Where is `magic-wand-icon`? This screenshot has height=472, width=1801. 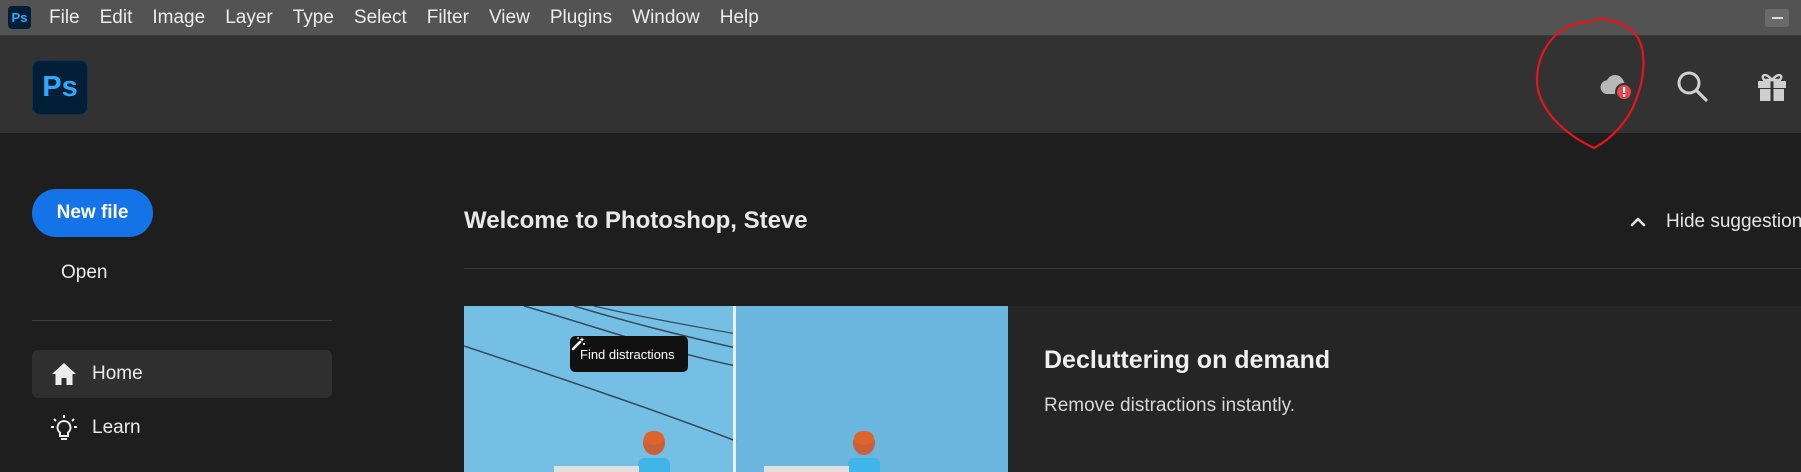
magic-wand-icon is located at coordinates (578, 344).